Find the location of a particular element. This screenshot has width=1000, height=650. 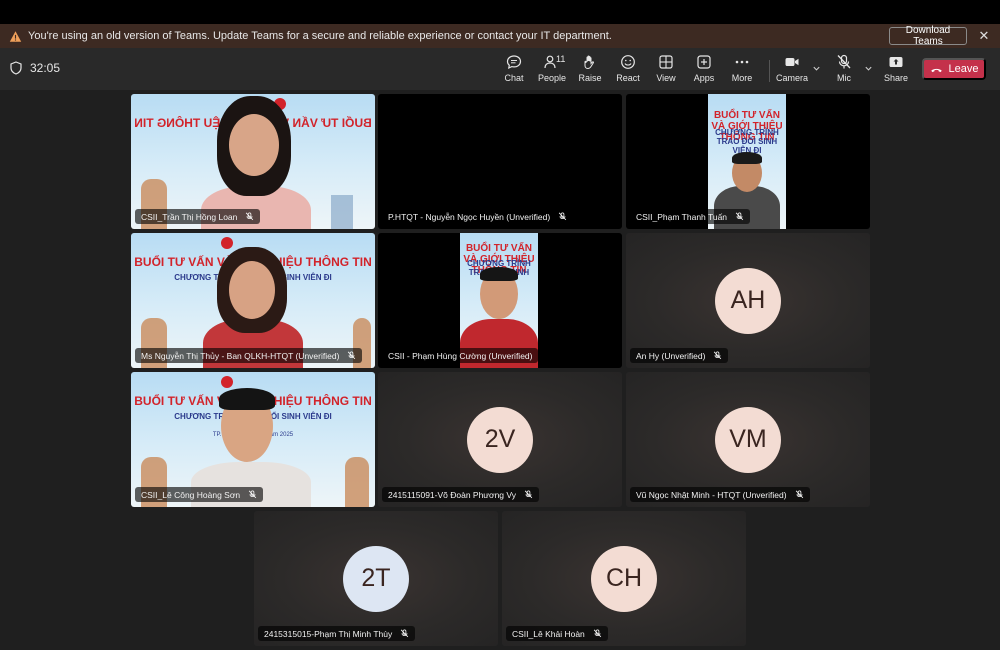

participant-avatar: VM is located at coordinates (748, 439).